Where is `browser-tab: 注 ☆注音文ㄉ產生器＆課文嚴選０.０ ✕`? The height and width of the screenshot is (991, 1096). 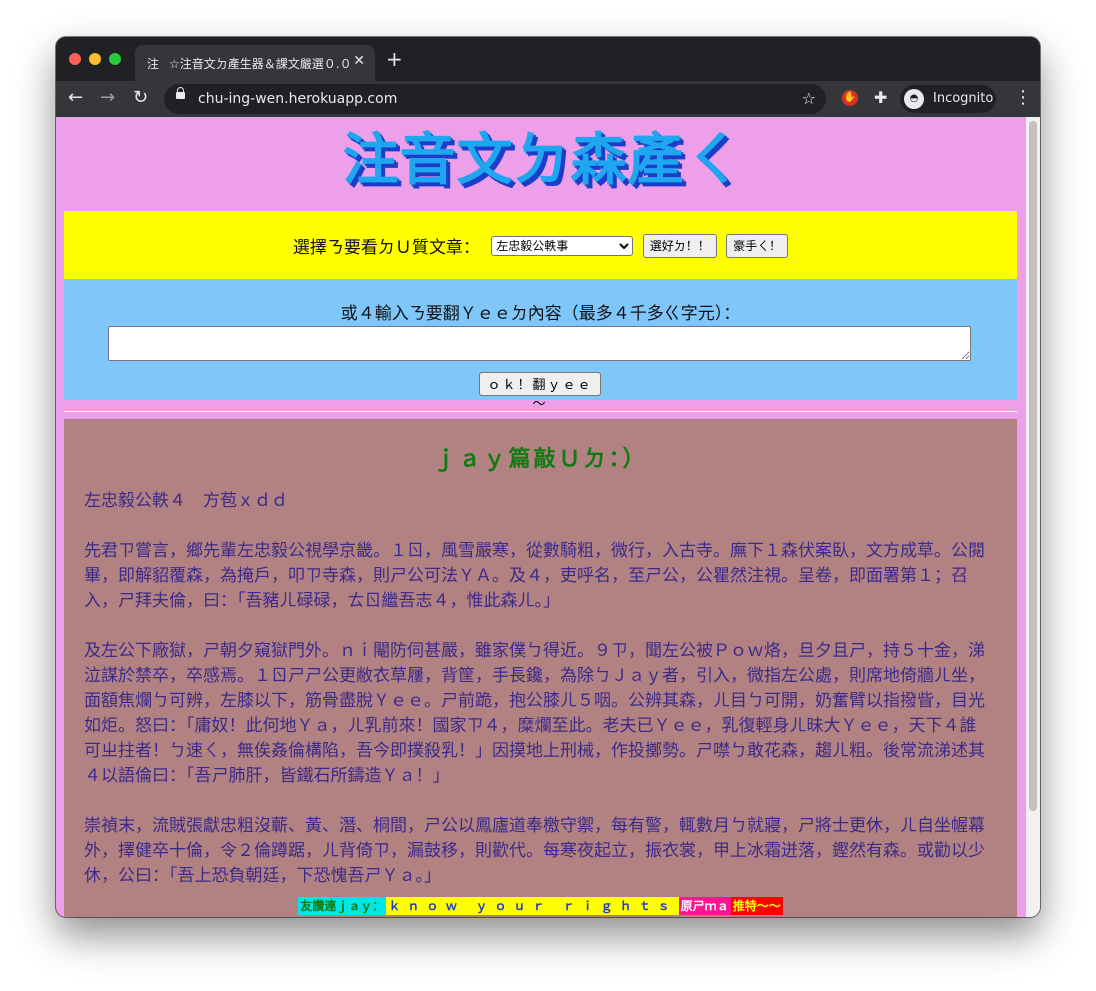 browser-tab: 注 ☆注音文ㄉ產生器＆課文嚴選０.０ ✕ is located at coordinates (255, 63).